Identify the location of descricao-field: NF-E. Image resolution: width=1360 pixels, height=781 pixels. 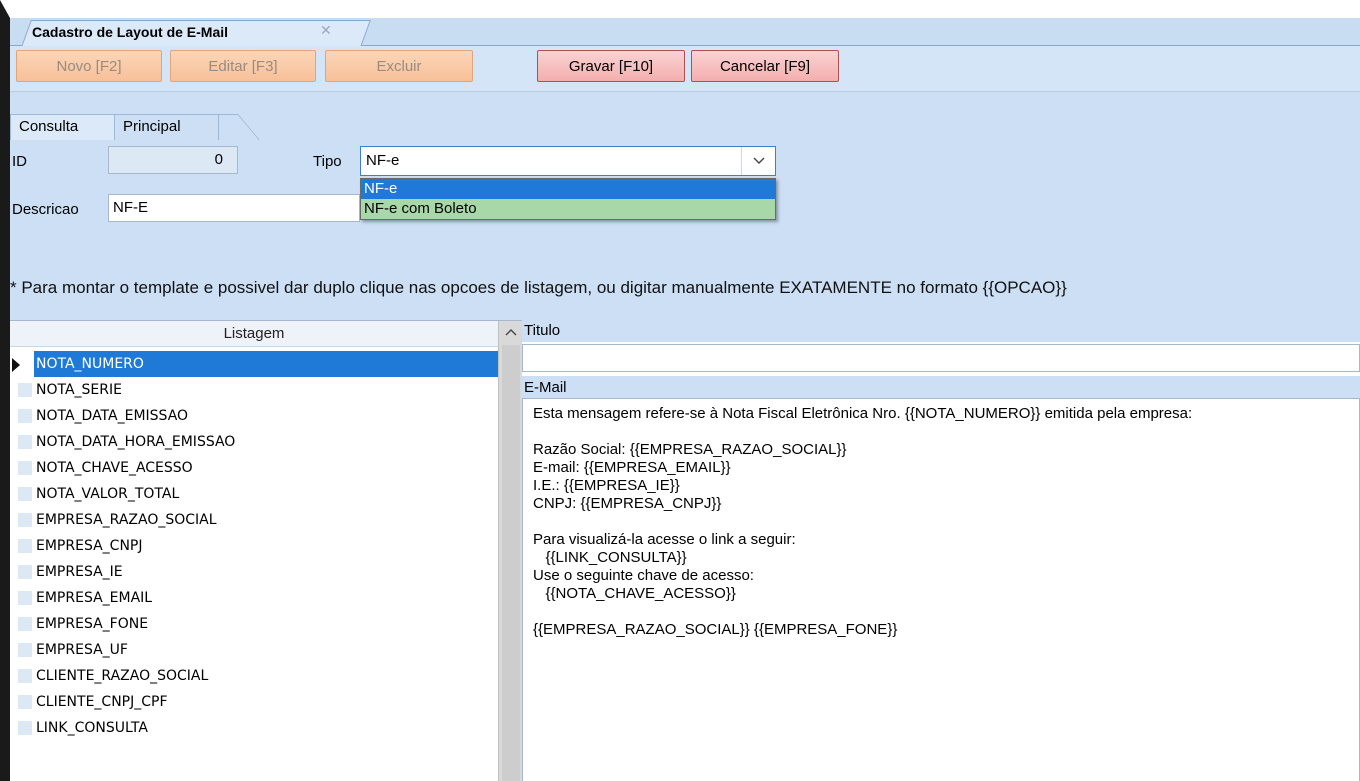
(234, 208).